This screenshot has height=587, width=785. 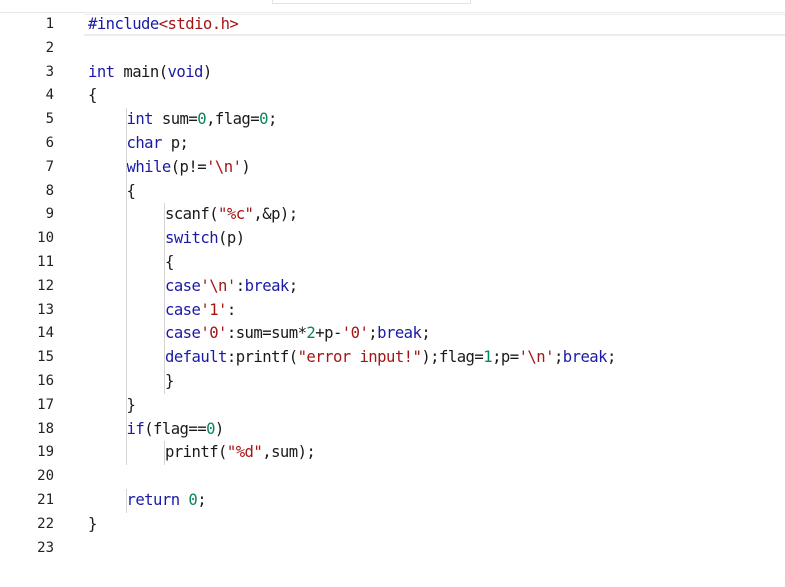 What do you see at coordinates (240, 285) in the screenshot?
I see `code-token-plain: :` at bounding box center [240, 285].